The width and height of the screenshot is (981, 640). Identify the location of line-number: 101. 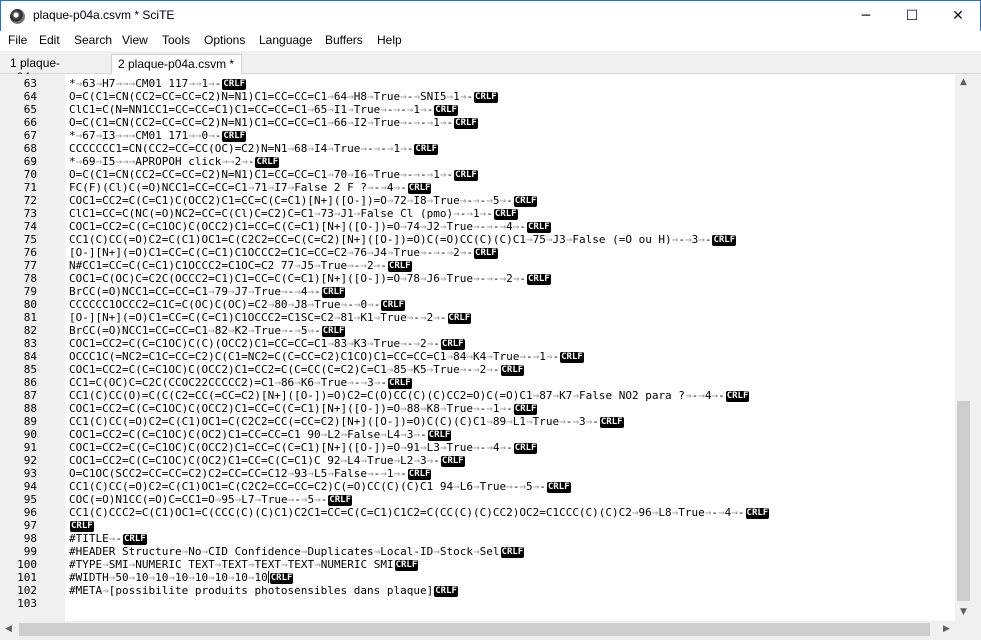
(27, 577).